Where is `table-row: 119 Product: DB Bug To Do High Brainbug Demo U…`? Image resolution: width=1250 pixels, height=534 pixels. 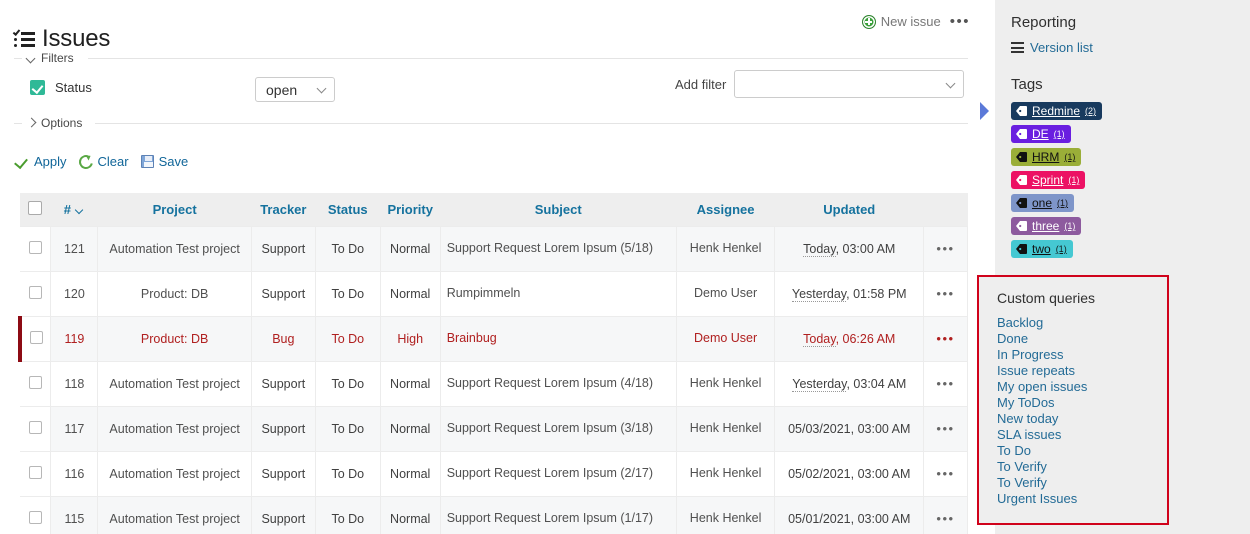
table-row: 119 Product: DB Bug To Do High Brainbug Demo U… is located at coordinates (493, 338).